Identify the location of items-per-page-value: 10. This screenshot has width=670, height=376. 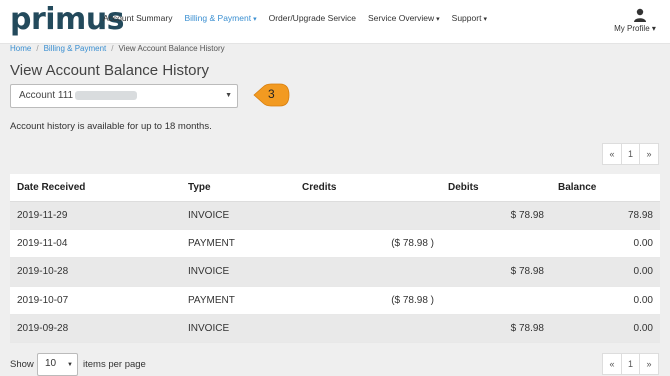
(51, 363).